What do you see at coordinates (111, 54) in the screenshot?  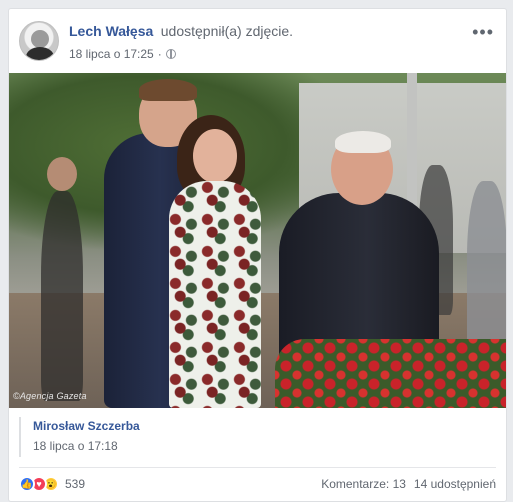 I see `post-timestamp: 18 lipca o 17:25` at bounding box center [111, 54].